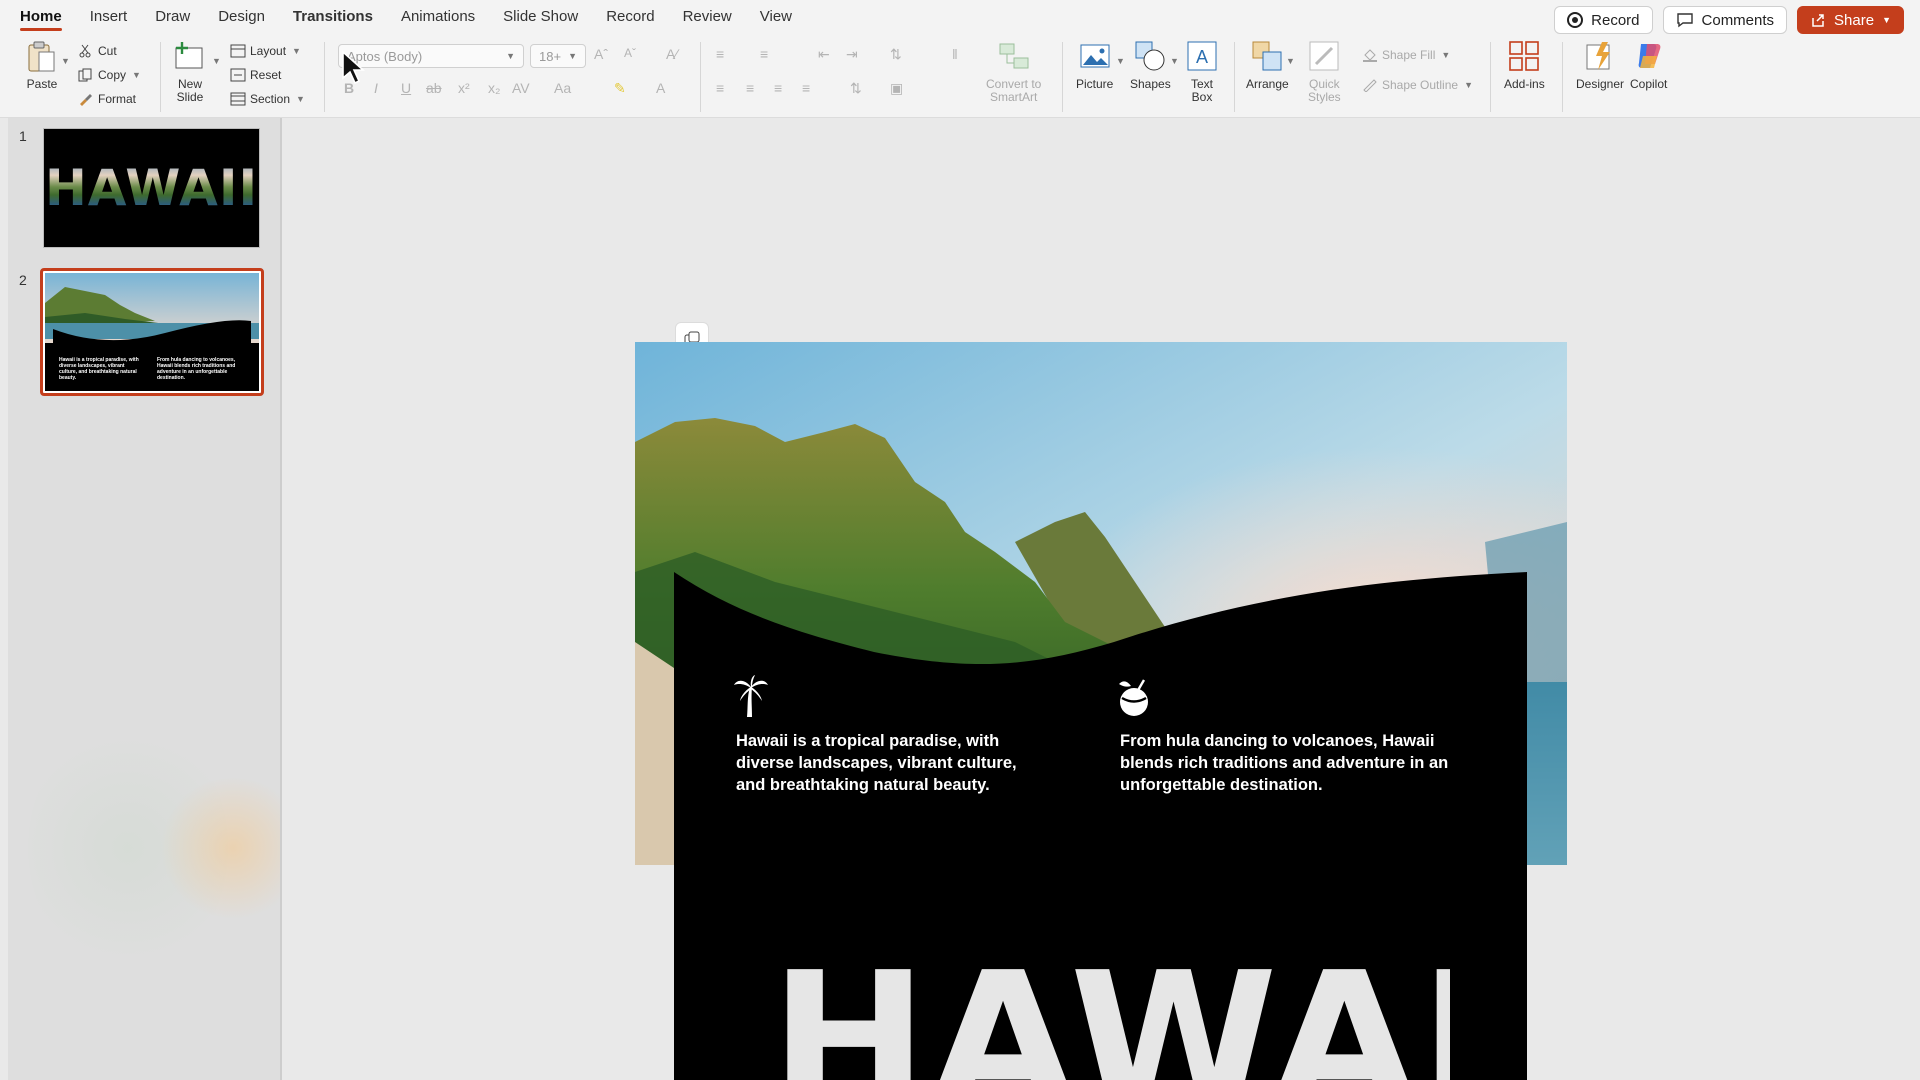  What do you see at coordinates (601, 54) in the screenshot?
I see `increase-font-icon: Aˆ` at bounding box center [601, 54].